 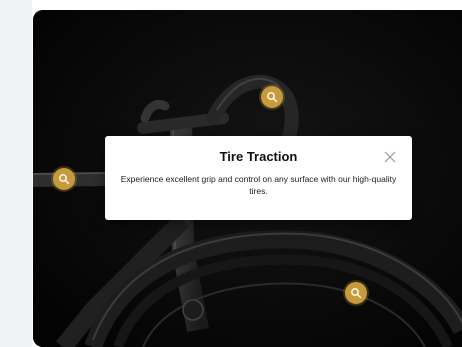 I want to click on hotspot-frame, so click(x=64, y=179).